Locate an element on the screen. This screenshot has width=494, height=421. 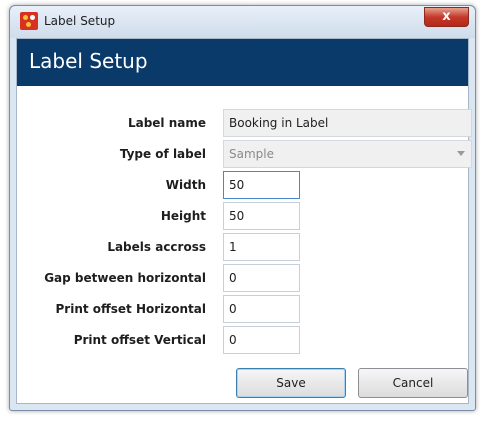
window-title: Label Setup is located at coordinates (80, 21).